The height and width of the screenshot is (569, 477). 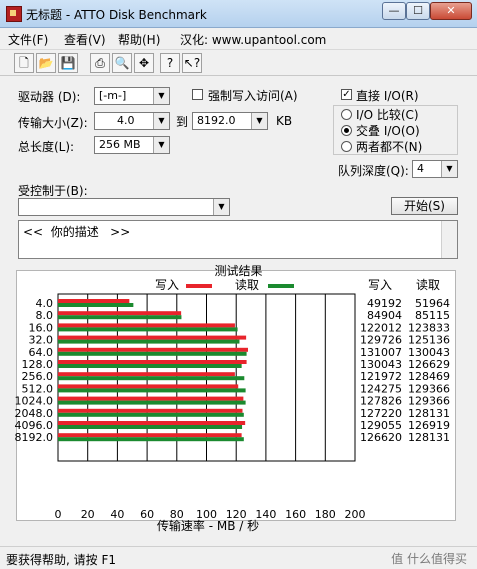 What do you see at coordinates (429, 327) in the screenshot?
I see `read-value: 123833` at bounding box center [429, 327].